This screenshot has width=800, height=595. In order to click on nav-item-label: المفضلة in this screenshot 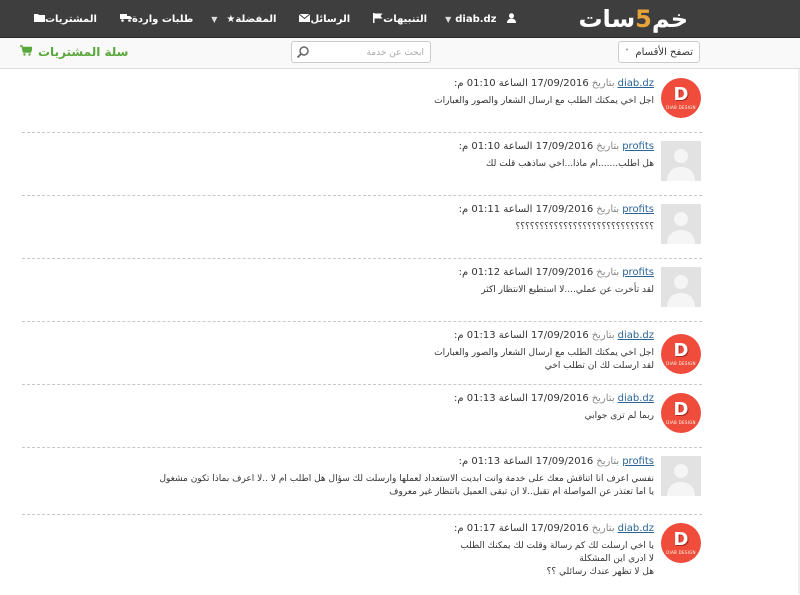, I will do `click(256, 19)`.